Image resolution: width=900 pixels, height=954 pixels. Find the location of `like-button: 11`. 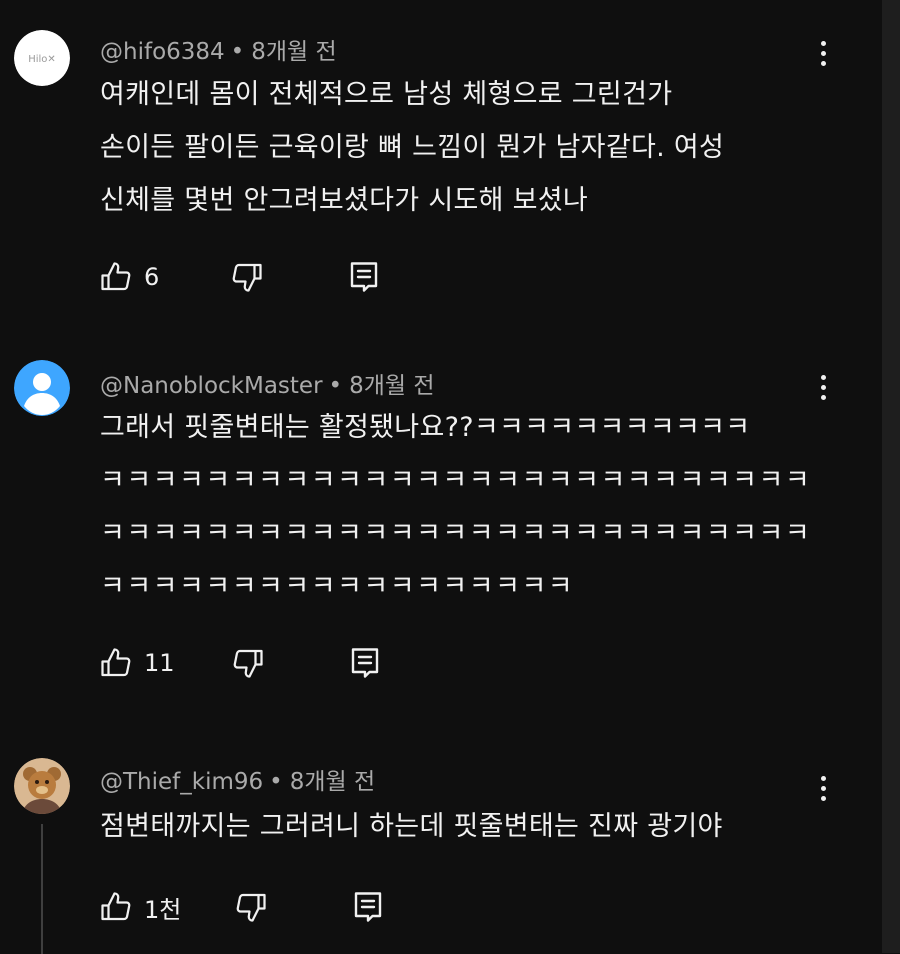

like-button: 11 is located at coordinates (136, 663).